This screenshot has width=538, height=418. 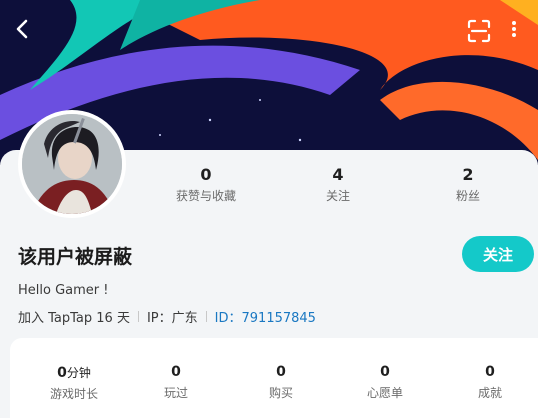 I want to click on stat-followers: 2 粉丝, so click(x=468, y=184).